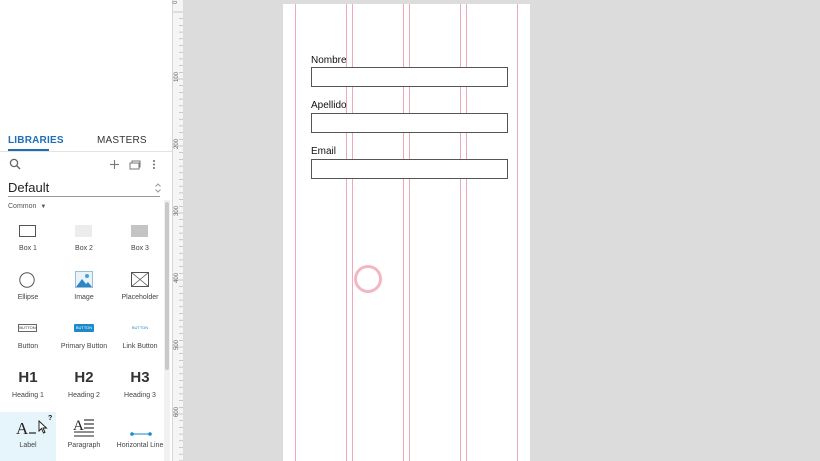  What do you see at coordinates (84, 248) in the screenshot?
I see `widget-label: Box 2` at bounding box center [84, 248].